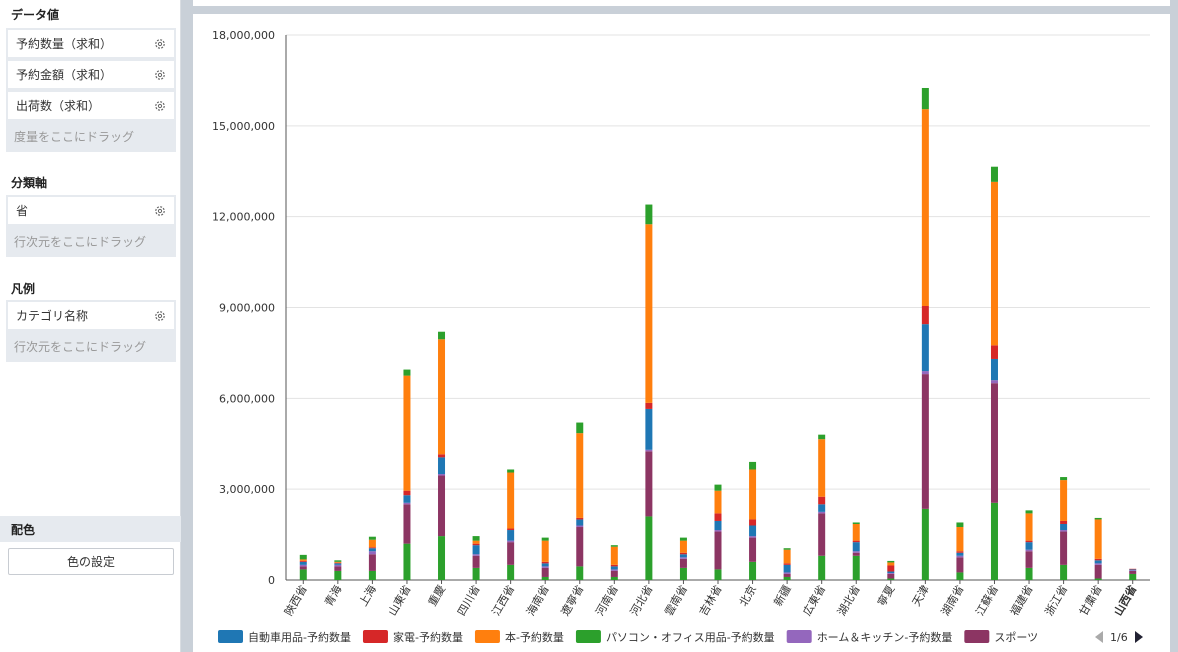  What do you see at coordinates (247, 398) in the screenshot?
I see `y-tick-label: 6,000,000` at bounding box center [247, 398].